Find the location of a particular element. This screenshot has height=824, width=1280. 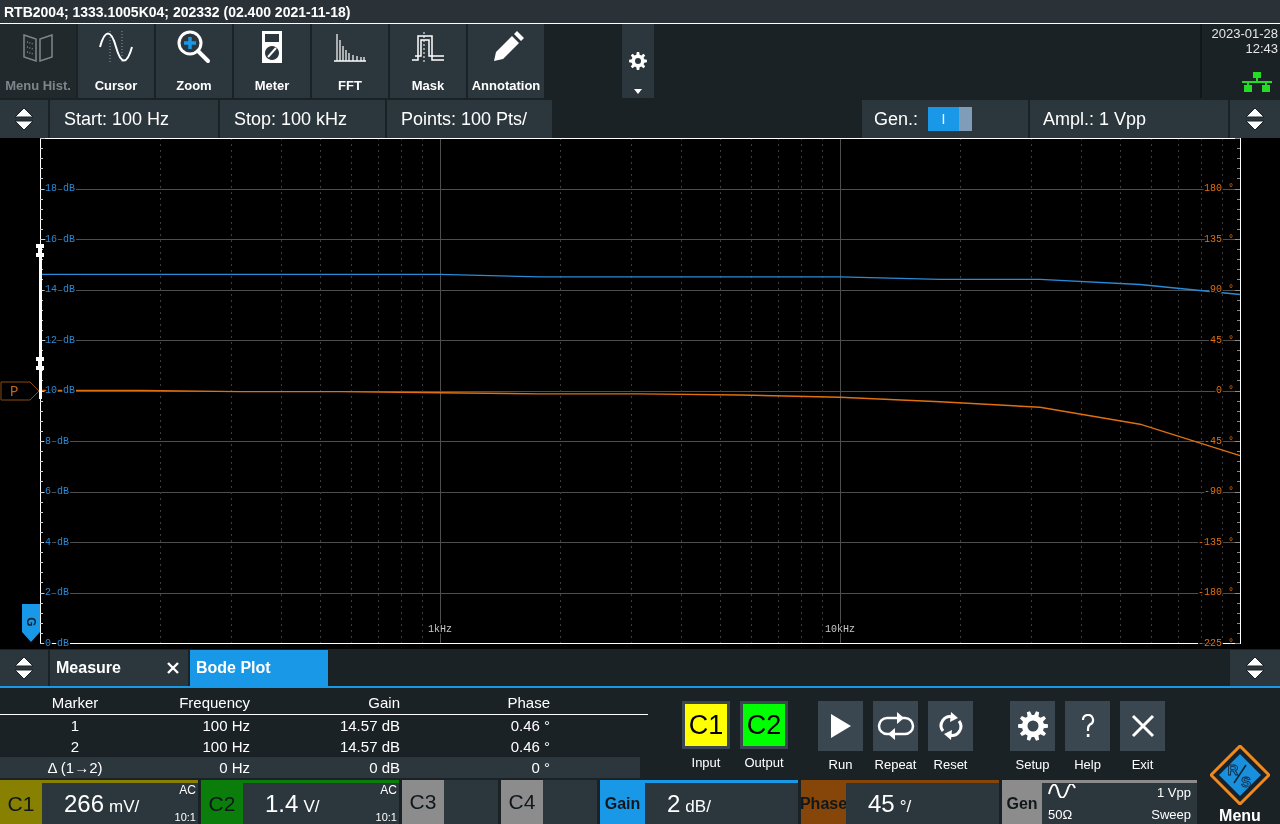

run-button is located at coordinates (840, 726).